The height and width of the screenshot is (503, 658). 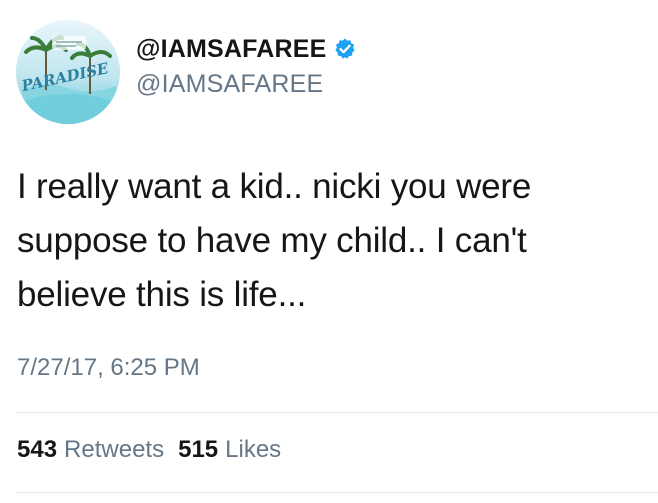 I want to click on likes-label: Likes, so click(x=253, y=450).